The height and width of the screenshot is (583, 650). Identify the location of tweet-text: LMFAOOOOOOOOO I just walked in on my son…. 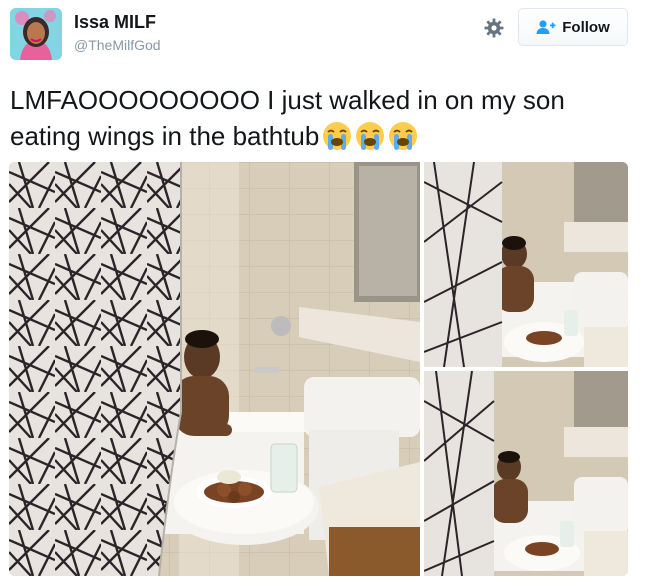
(325, 118).